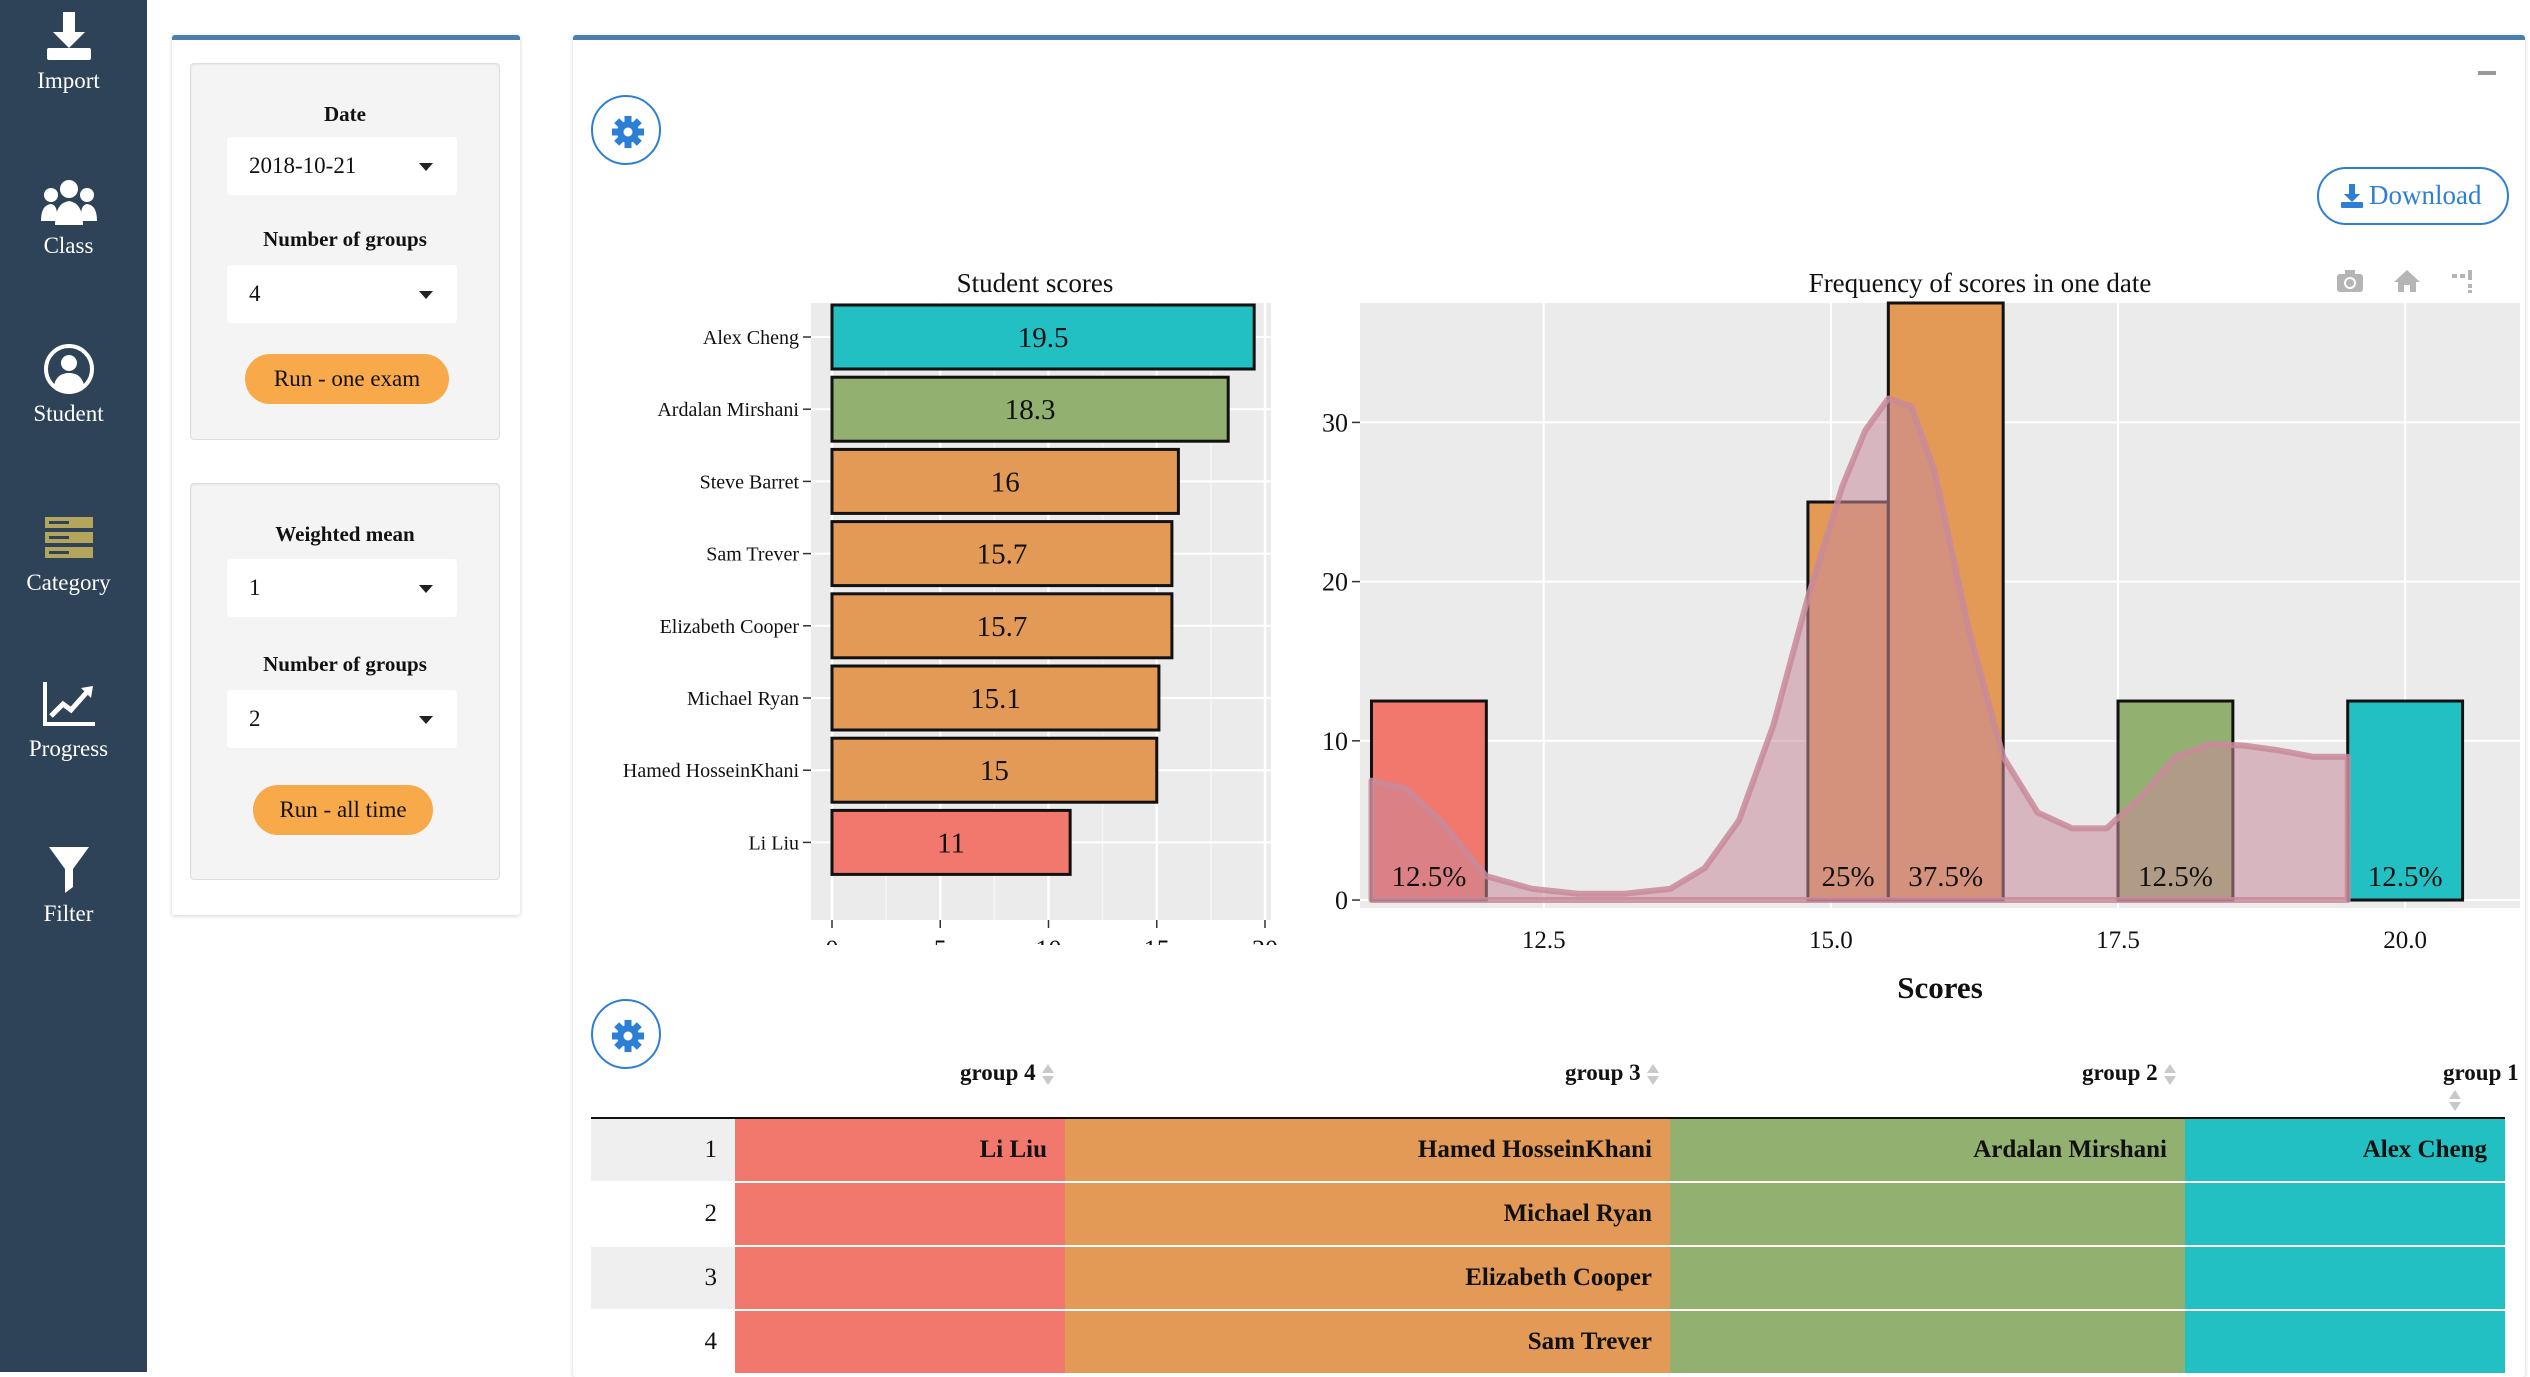 The width and height of the screenshot is (2530, 1377). I want to click on column-header-group-2: group 2, so click(2129, 1074).